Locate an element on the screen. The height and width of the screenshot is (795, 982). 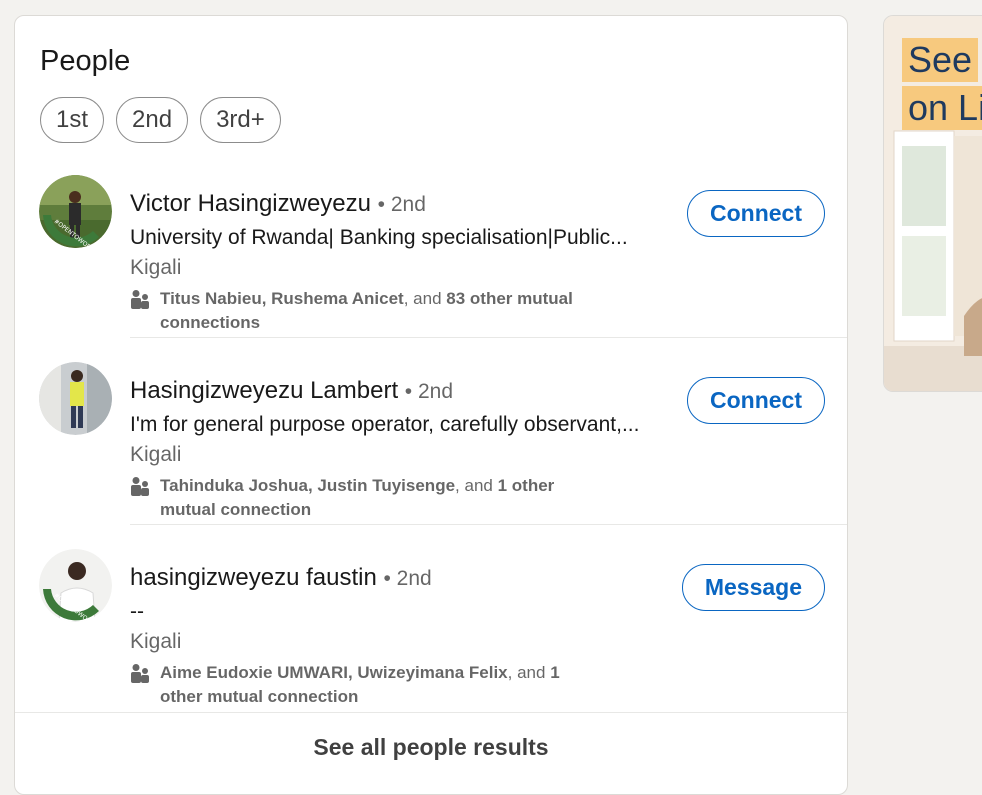
filter-1st: 1st is located at coordinates (72, 120).